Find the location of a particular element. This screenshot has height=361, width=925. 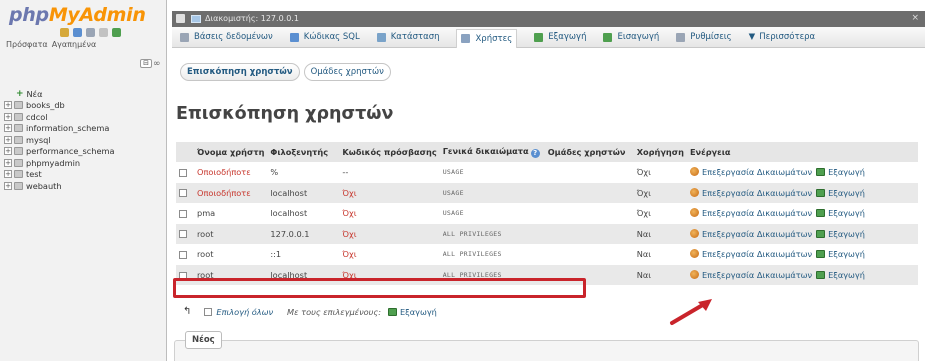

reload-icon is located at coordinates (116, 32).